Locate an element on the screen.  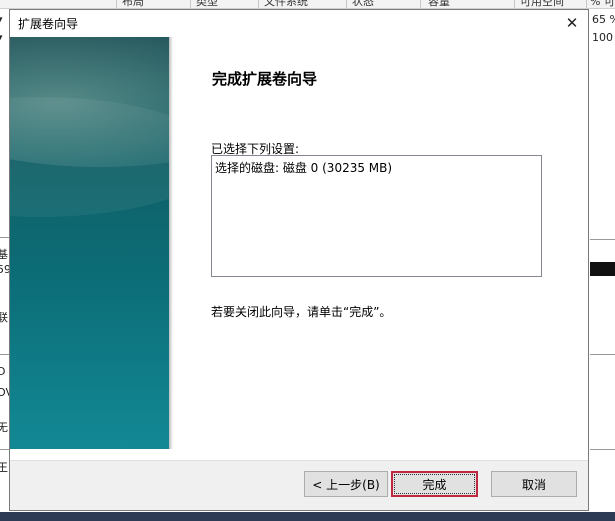
column-header-layout: 布局 is located at coordinates (133, 4).